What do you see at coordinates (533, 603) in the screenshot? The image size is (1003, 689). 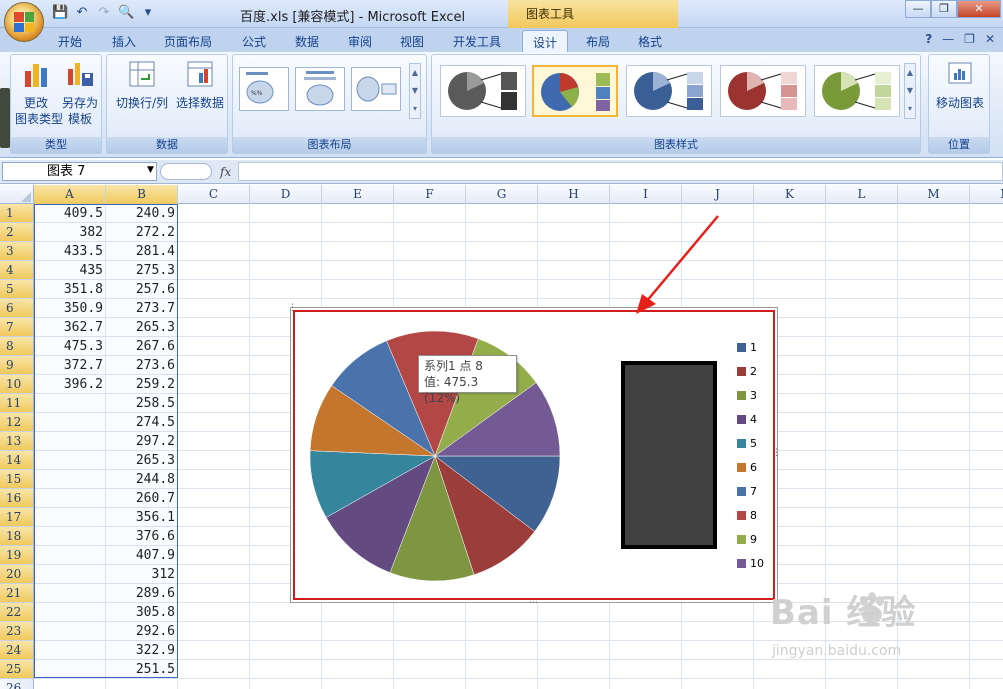 I see `resize-handle: ⋯` at bounding box center [533, 603].